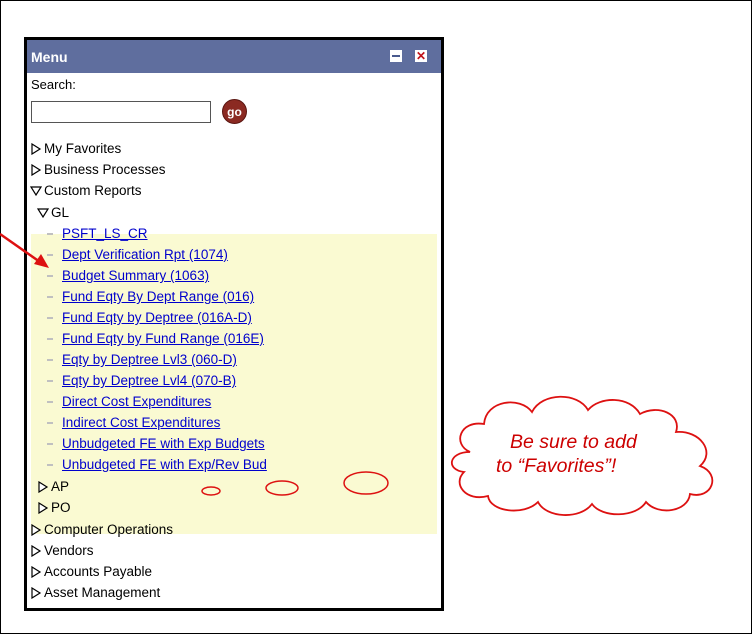 Image resolution: width=752 pixels, height=634 pixels. Describe the element at coordinates (603, 454) in the screenshot. I see `callout-text: Be sure to add to “Favorites”!` at that location.